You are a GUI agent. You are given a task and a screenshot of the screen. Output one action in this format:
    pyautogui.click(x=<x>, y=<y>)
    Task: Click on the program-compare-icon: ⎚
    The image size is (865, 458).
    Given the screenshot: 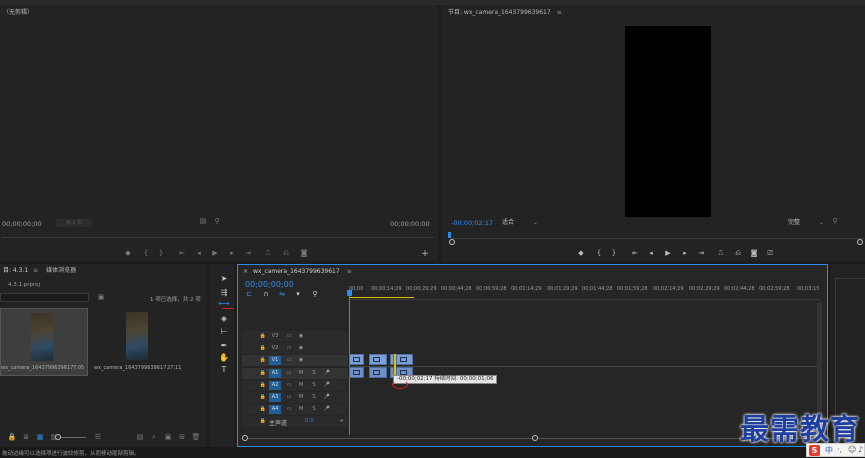 What is the action you would take?
    pyautogui.click(x=770, y=253)
    